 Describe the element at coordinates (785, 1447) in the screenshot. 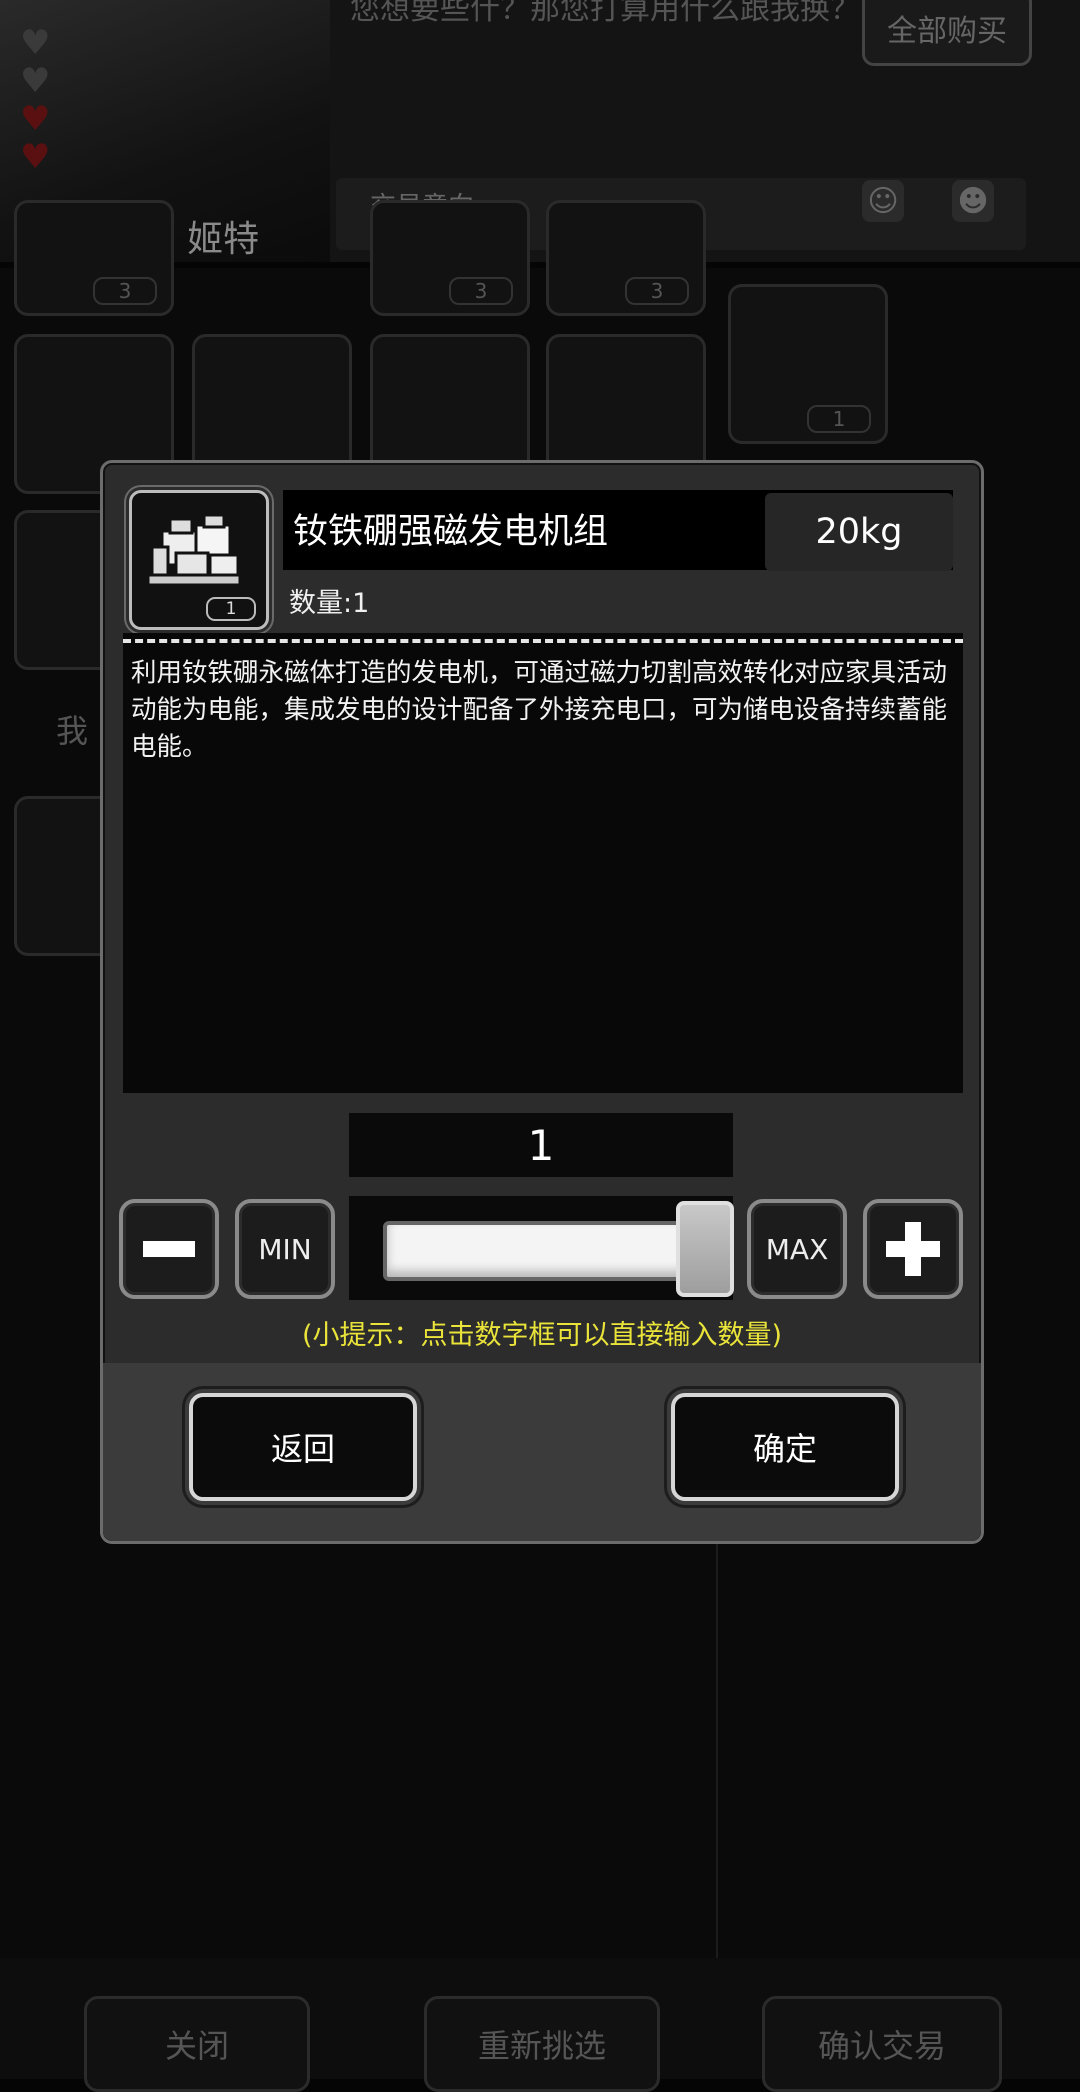

I see `confirm-button: 确定` at that location.